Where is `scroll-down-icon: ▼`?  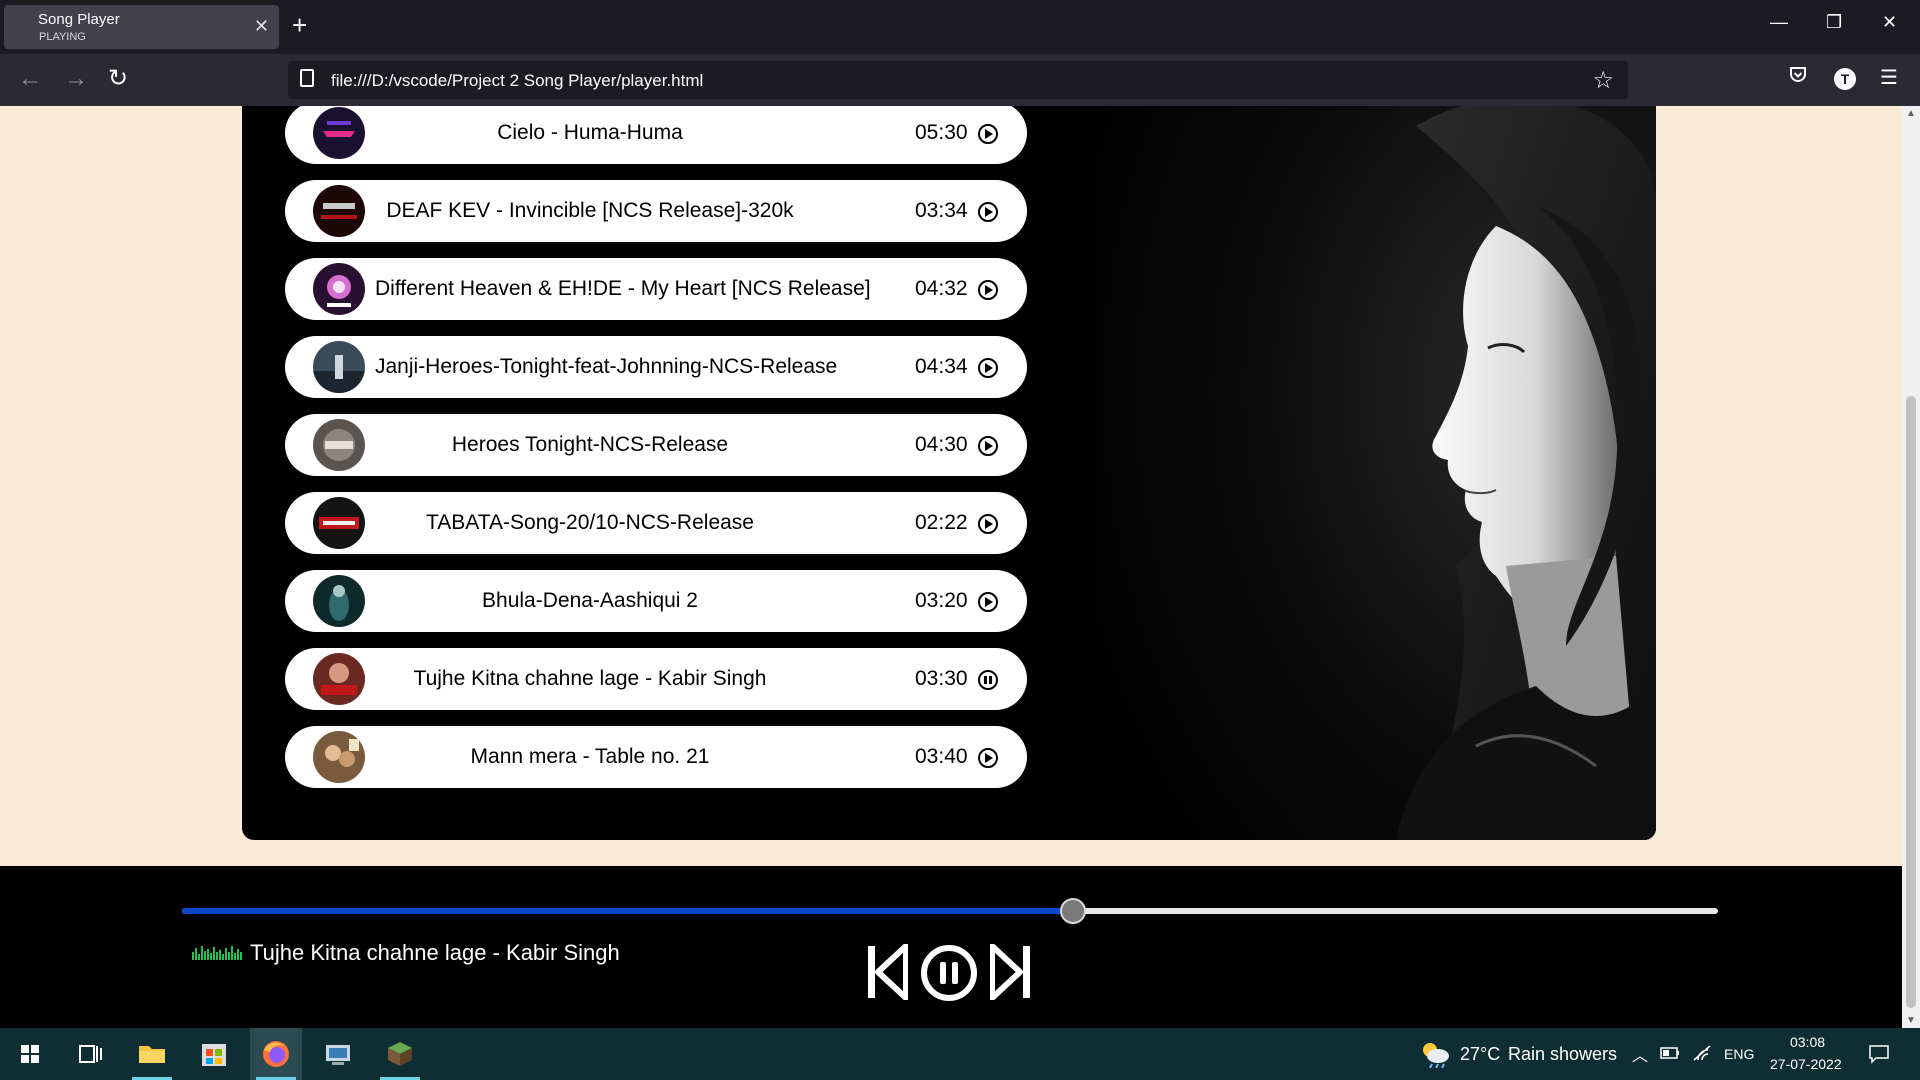
scroll-down-icon: ▼ is located at coordinates (1911, 1020).